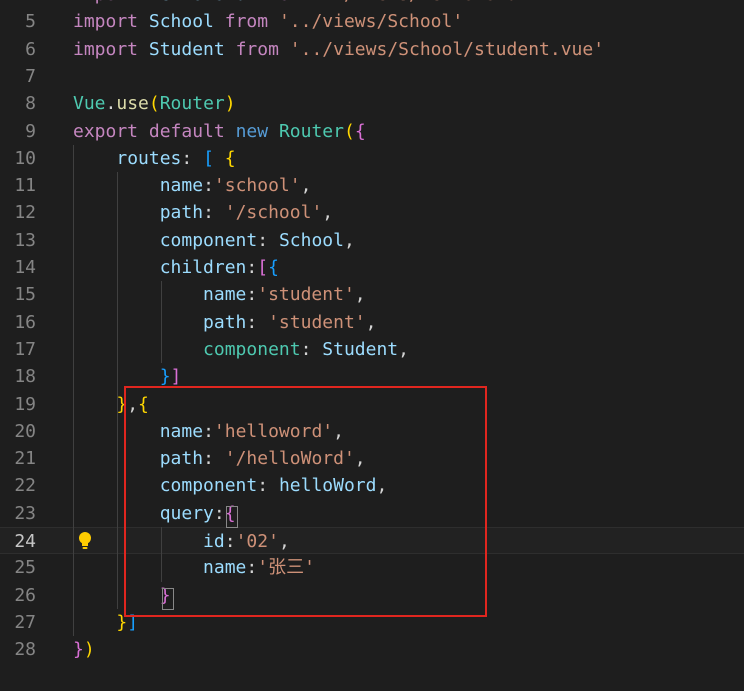 Image resolution: width=744 pixels, height=691 pixels. Describe the element at coordinates (25, 404) in the screenshot. I see `line-number: 19` at that location.